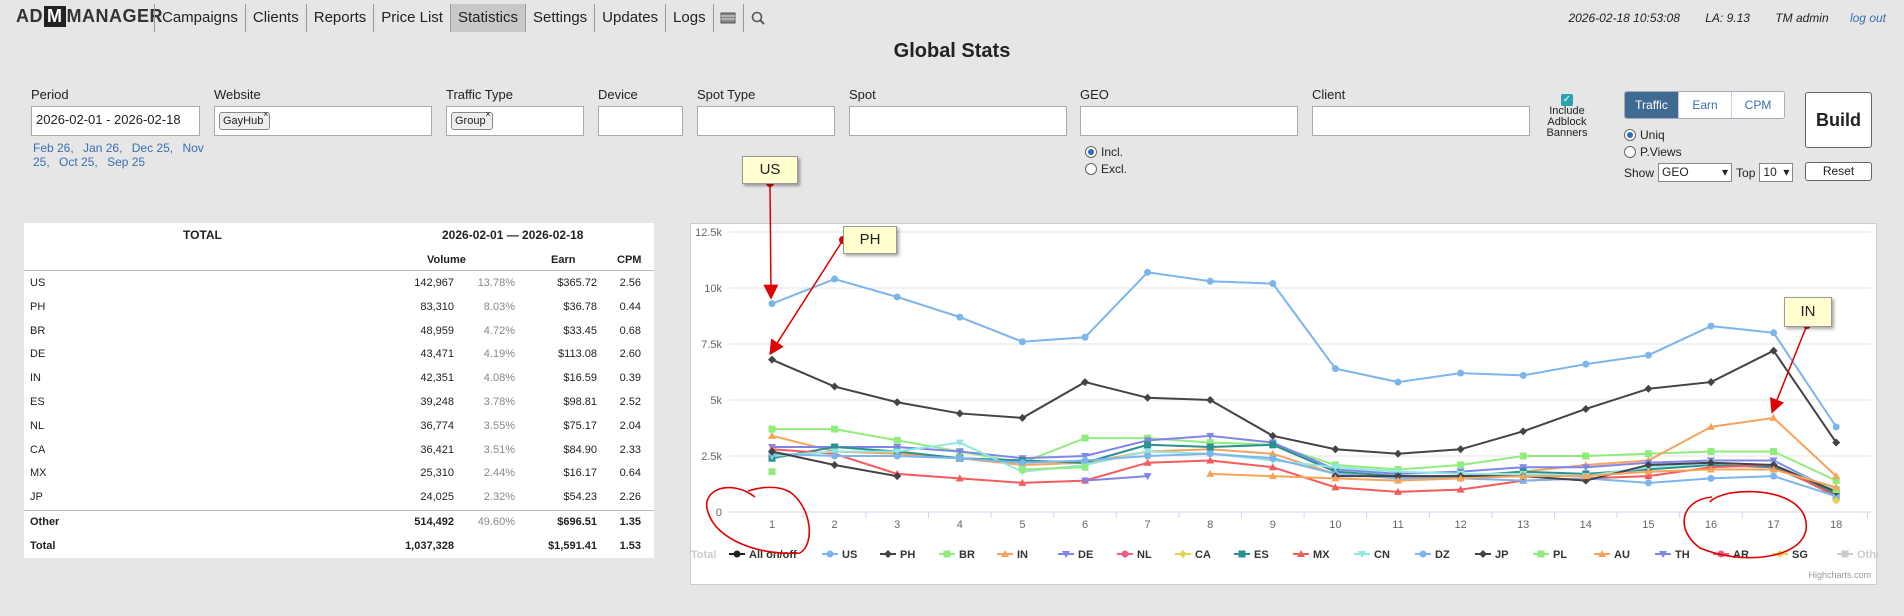  I want to click on quick-period-link: Dec 25,, so click(152, 148).